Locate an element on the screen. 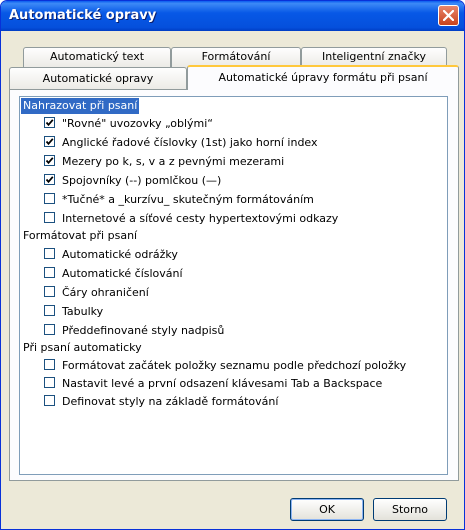 The image size is (465, 530). option-rovne-uvozovky: "Rovné" uvozovky „oblými“ is located at coordinates (128, 124).